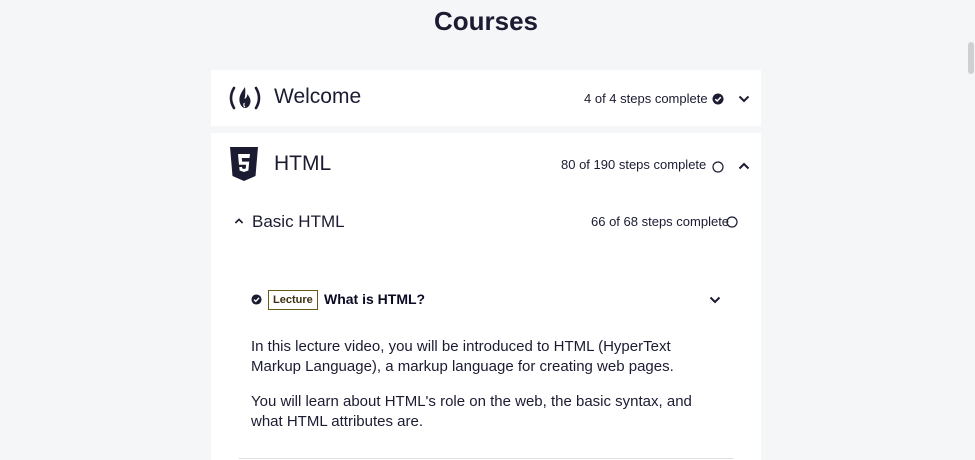 The height and width of the screenshot is (460, 975). I want to click on html5-shield-icon, so click(244, 164).